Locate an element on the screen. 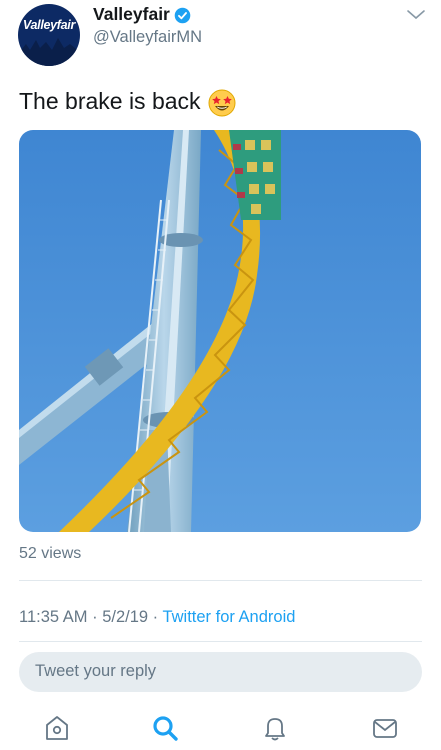  reply-placeholder: Tweet your reply is located at coordinates (96, 671).